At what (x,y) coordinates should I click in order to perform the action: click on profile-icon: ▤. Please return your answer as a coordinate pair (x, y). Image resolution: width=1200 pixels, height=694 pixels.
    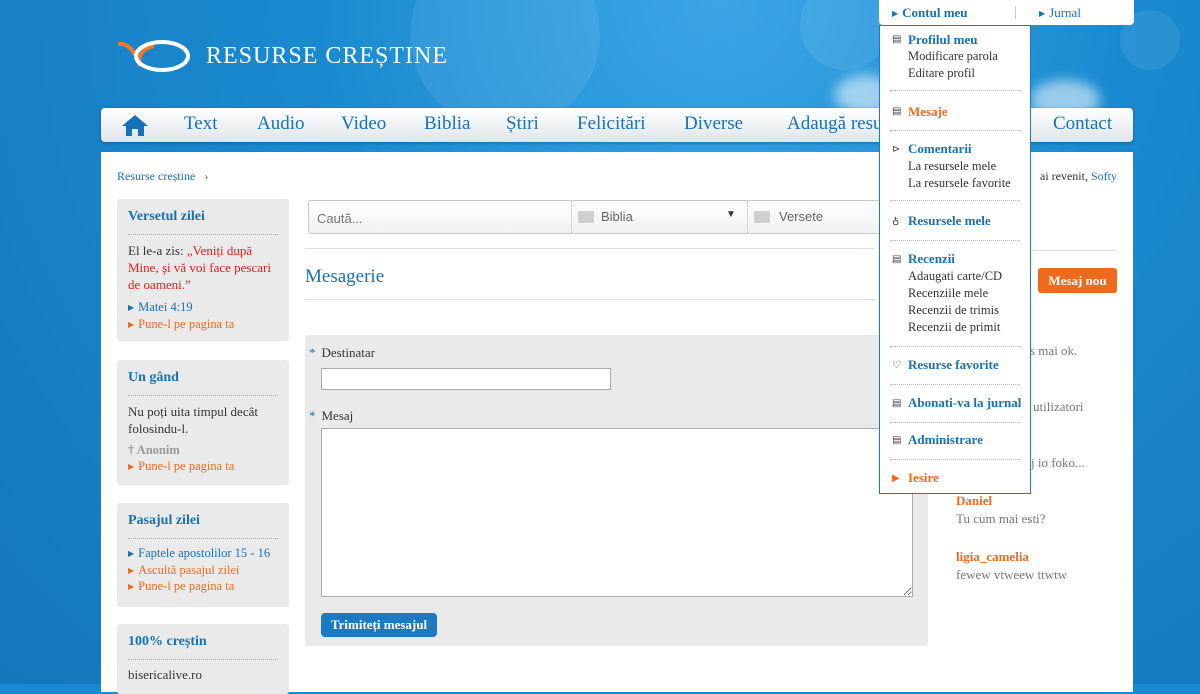
    Looking at the image, I should click on (897, 39).